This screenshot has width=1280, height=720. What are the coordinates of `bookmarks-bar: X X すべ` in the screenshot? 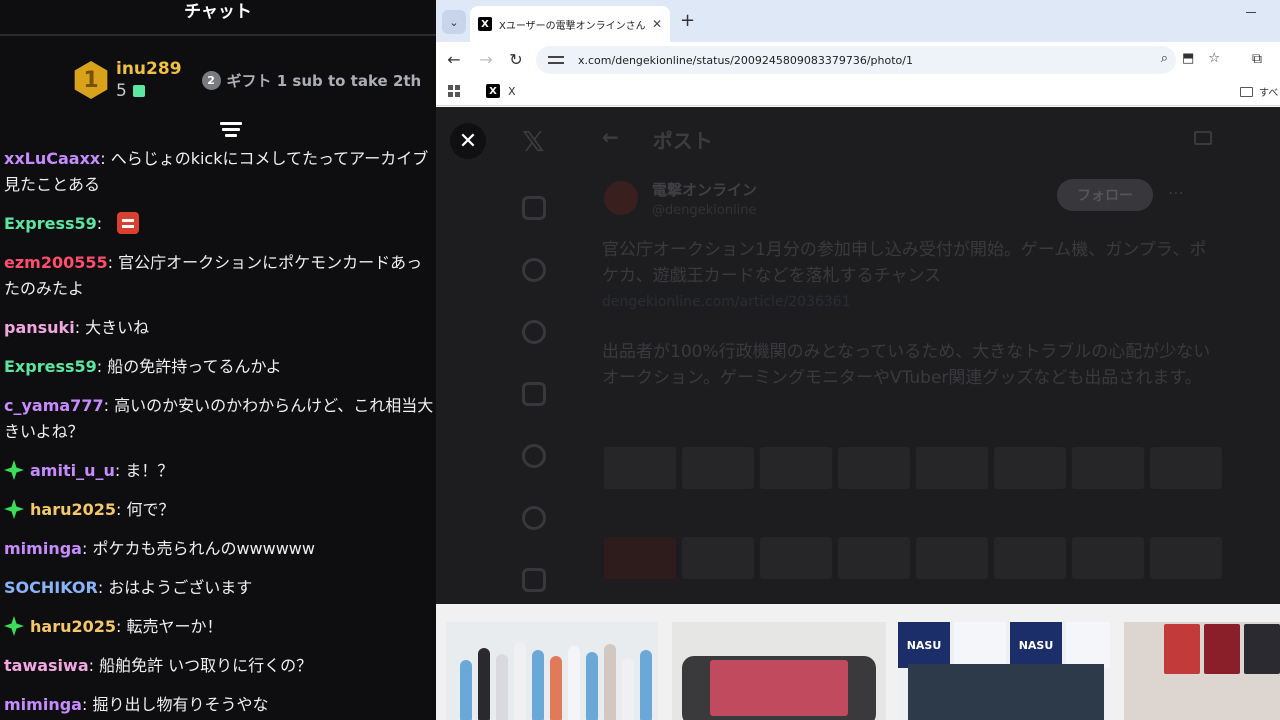 It's located at (858, 92).